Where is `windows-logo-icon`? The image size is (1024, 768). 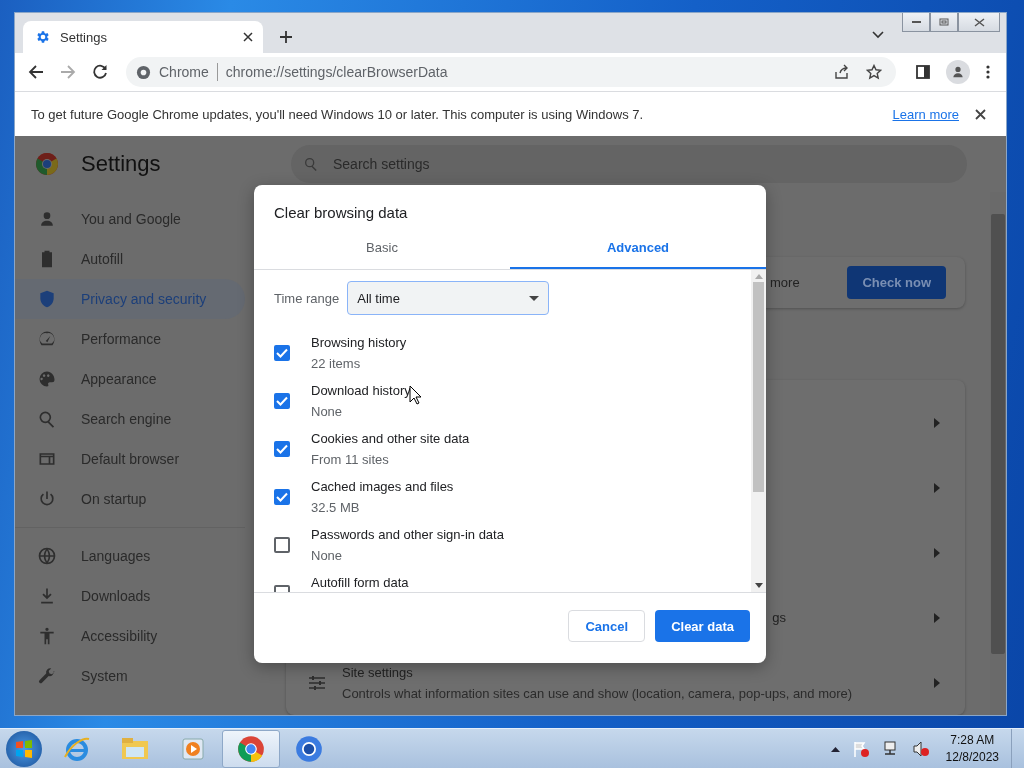 windows-logo-icon is located at coordinates (24, 748).